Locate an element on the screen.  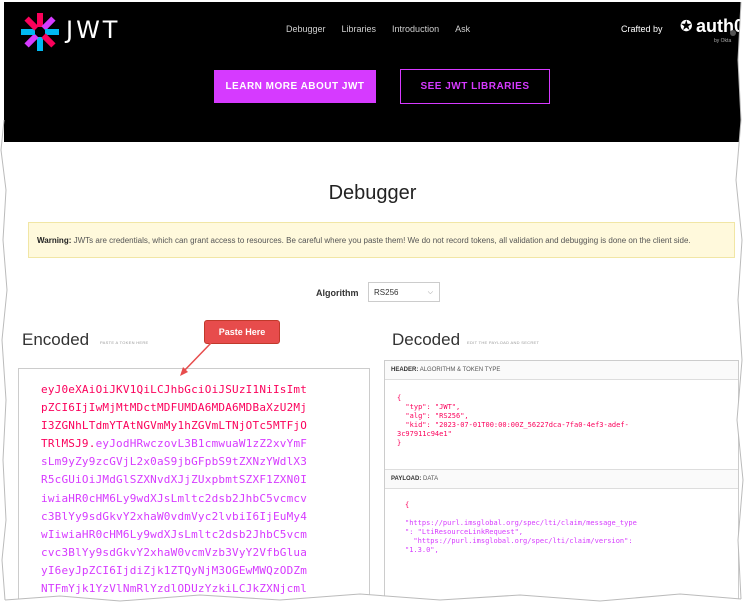
token-line: R5cGUiOiJMdGlSZXNvdXJjZUxpbmtSZXF1ZXN0I is located at coordinates (205, 480).